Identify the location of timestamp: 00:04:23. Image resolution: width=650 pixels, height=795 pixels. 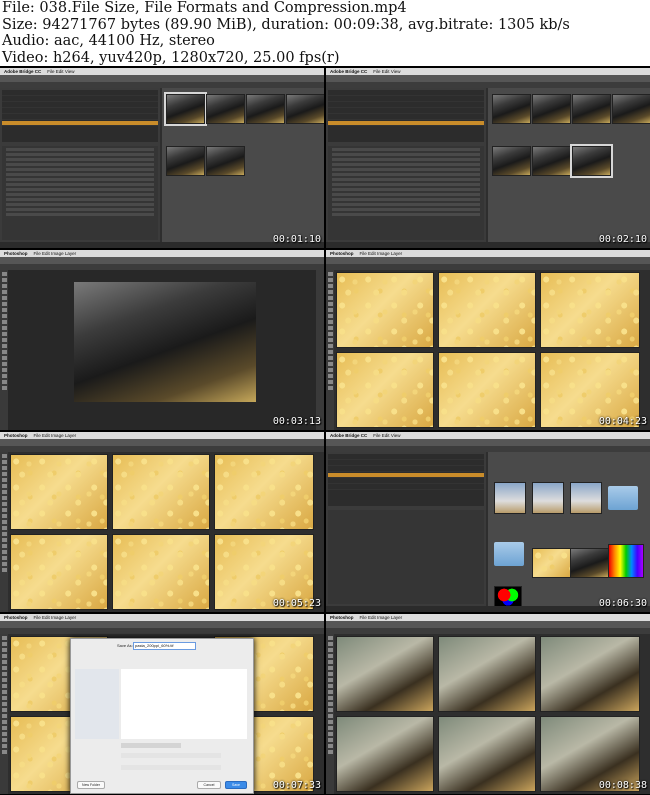
(622, 421).